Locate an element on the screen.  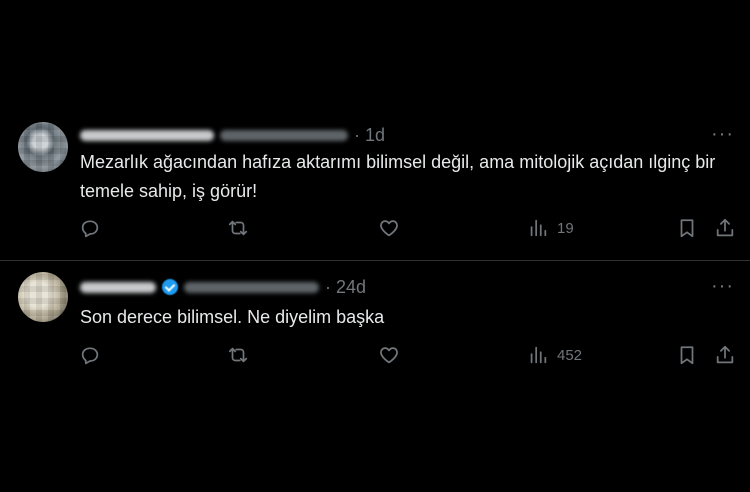
timestamp: · 1d is located at coordinates (369, 135).